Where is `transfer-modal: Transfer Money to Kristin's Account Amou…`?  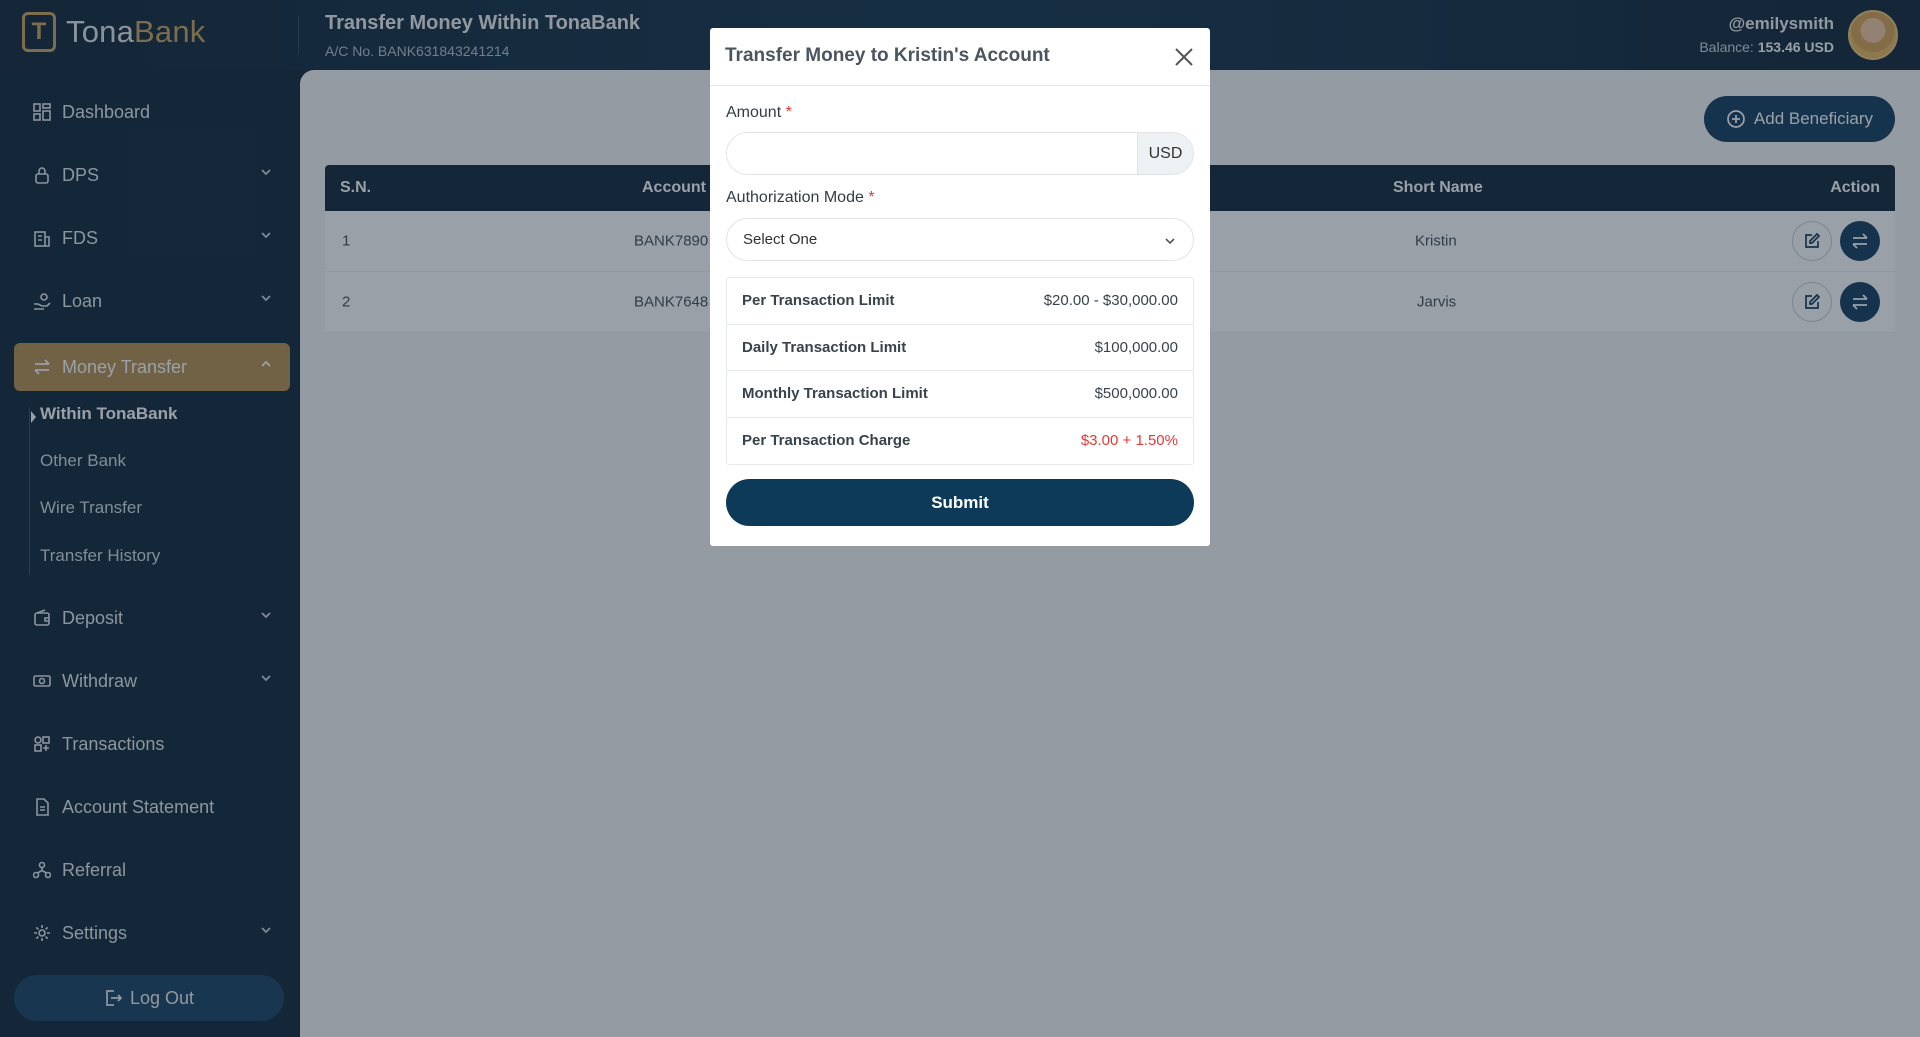
transfer-modal: Transfer Money to Kristin's Account Amou… is located at coordinates (960, 287).